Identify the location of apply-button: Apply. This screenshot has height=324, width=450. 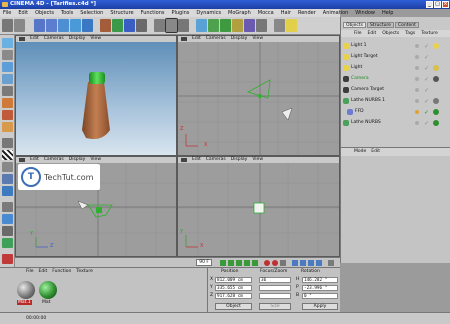
(320, 306).